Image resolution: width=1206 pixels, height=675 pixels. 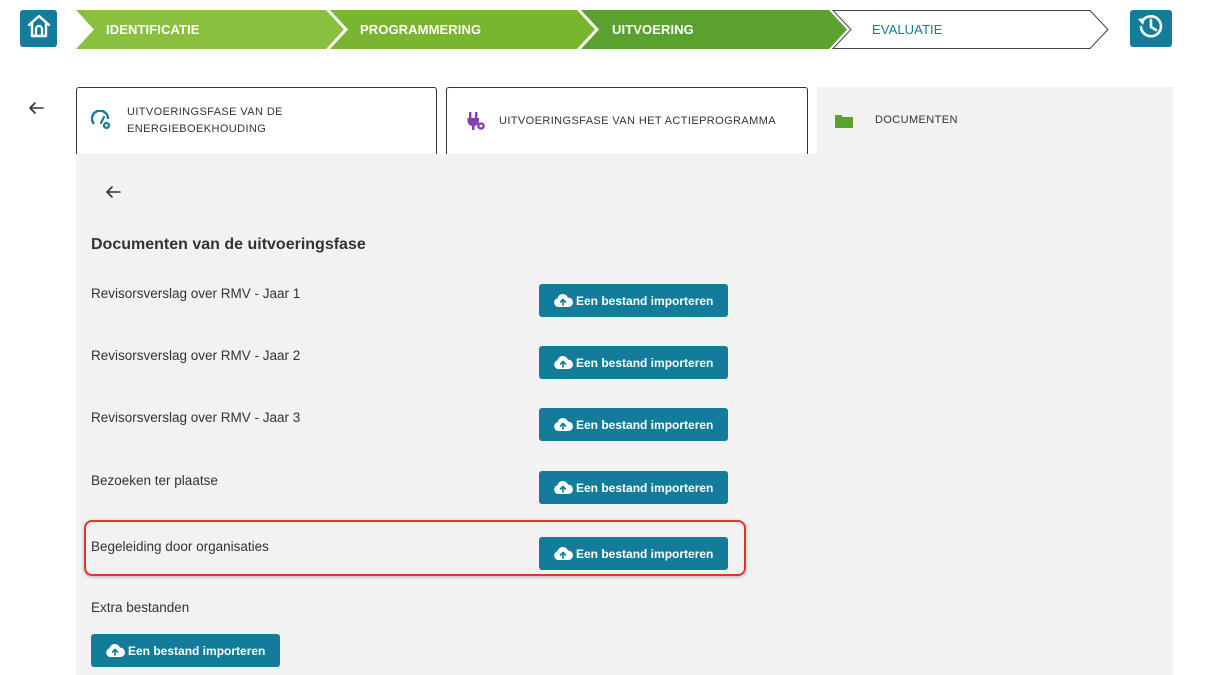 What do you see at coordinates (592, 29) in the screenshot?
I see `stepper-shapes` at bounding box center [592, 29].